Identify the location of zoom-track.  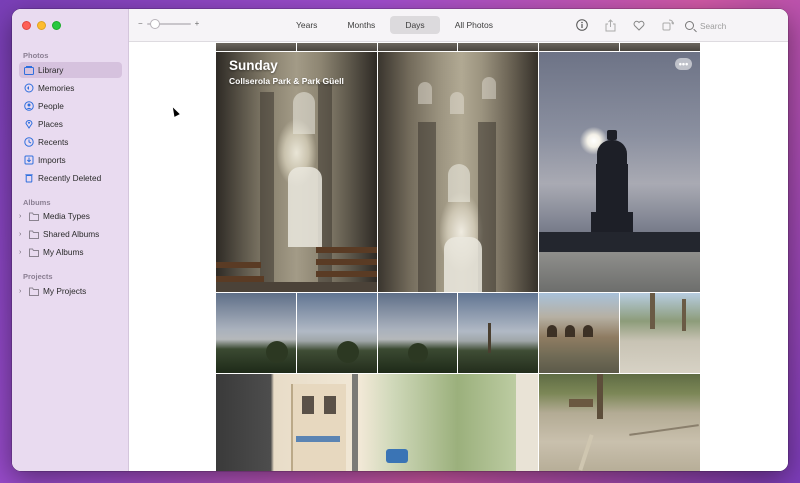
(168, 23).